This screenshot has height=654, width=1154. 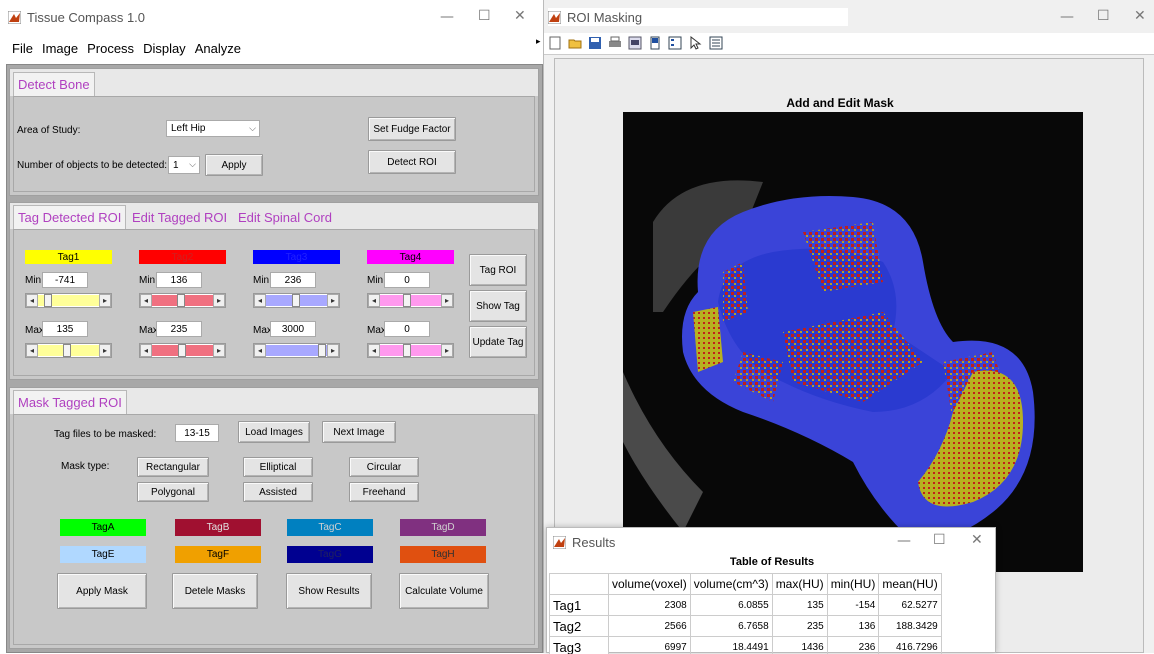 What do you see at coordinates (215, 591) in the screenshot?
I see `delete-masks-button: Detele Masks` at bounding box center [215, 591].